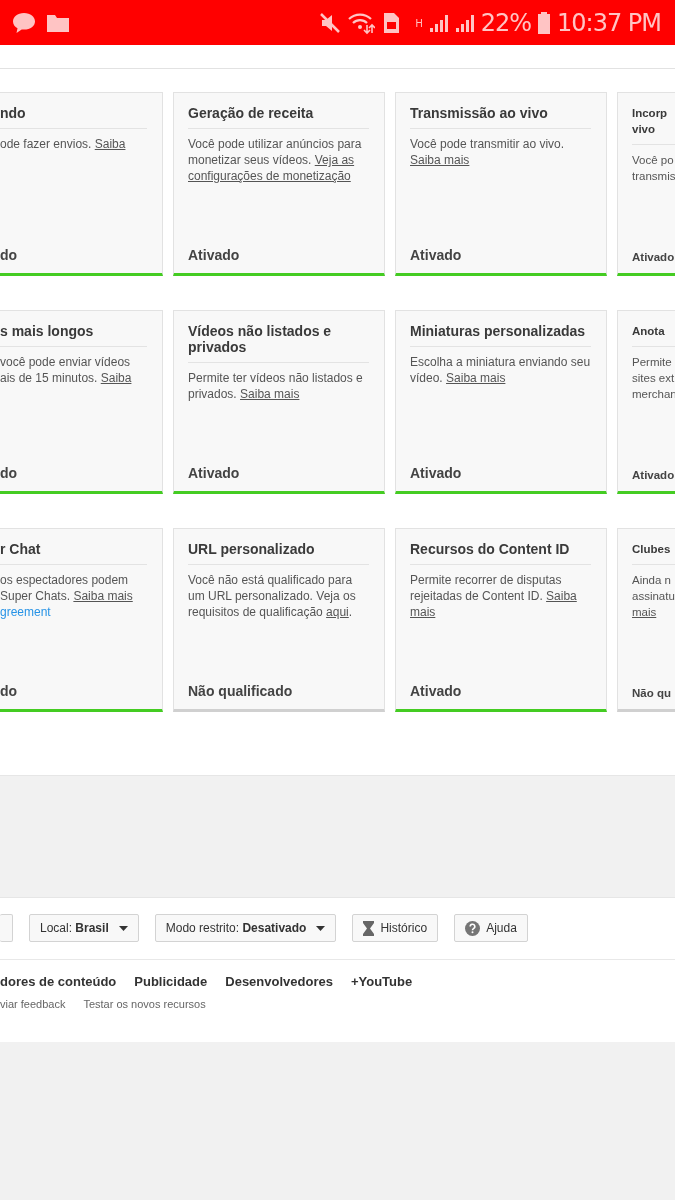 The height and width of the screenshot is (1200, 675). Describe the element at coordinates (653, 168) in the screenshot. I see `card-description: Você po transmis` at that location.